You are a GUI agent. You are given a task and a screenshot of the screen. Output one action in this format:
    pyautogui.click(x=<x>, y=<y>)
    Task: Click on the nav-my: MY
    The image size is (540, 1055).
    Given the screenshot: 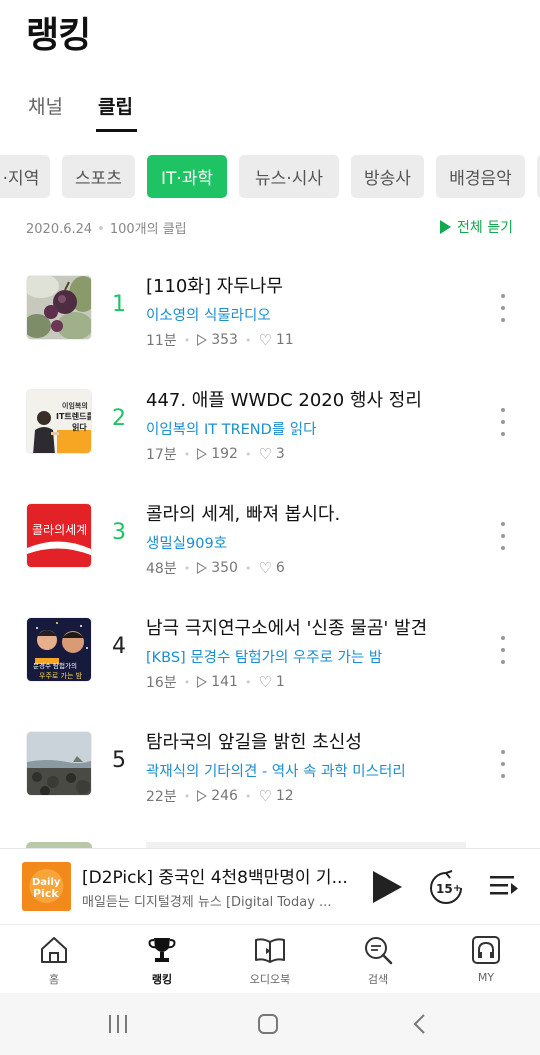 What is the action you would take?
    pyautogui.click(x=486, y=959)
    